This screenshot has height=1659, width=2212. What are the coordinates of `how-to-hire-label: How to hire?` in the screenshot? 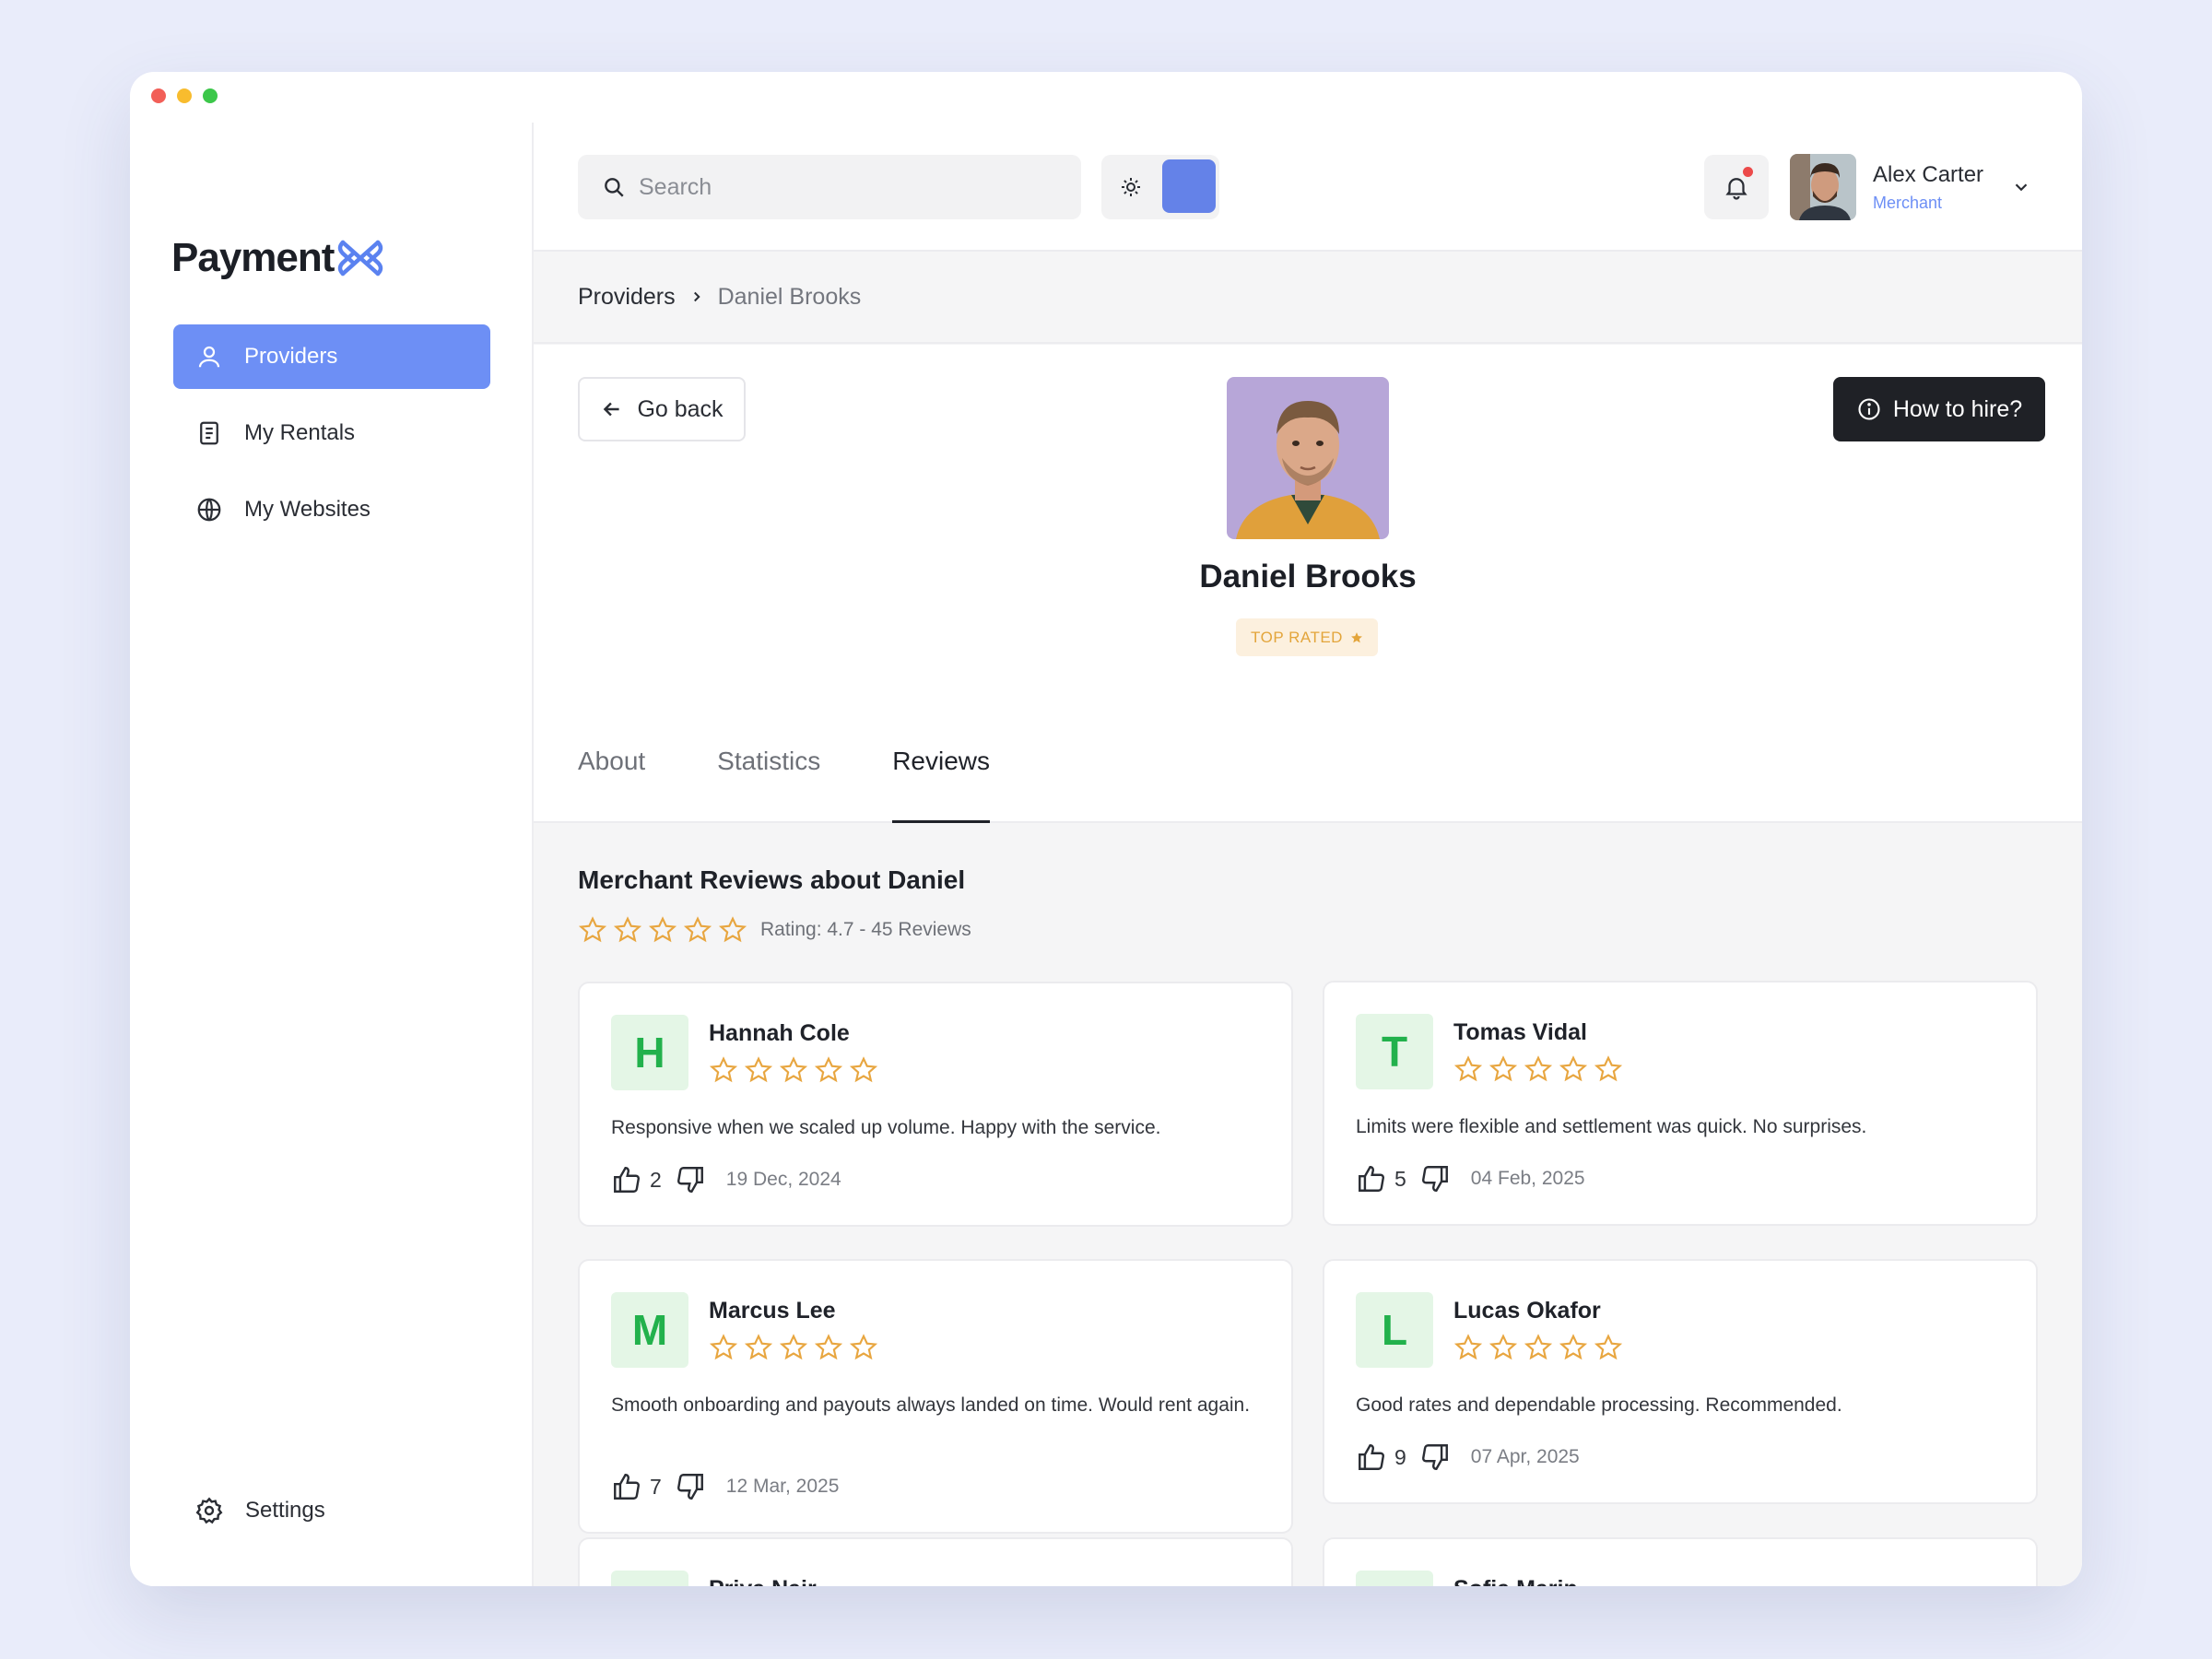 It's located at (1957, 408).